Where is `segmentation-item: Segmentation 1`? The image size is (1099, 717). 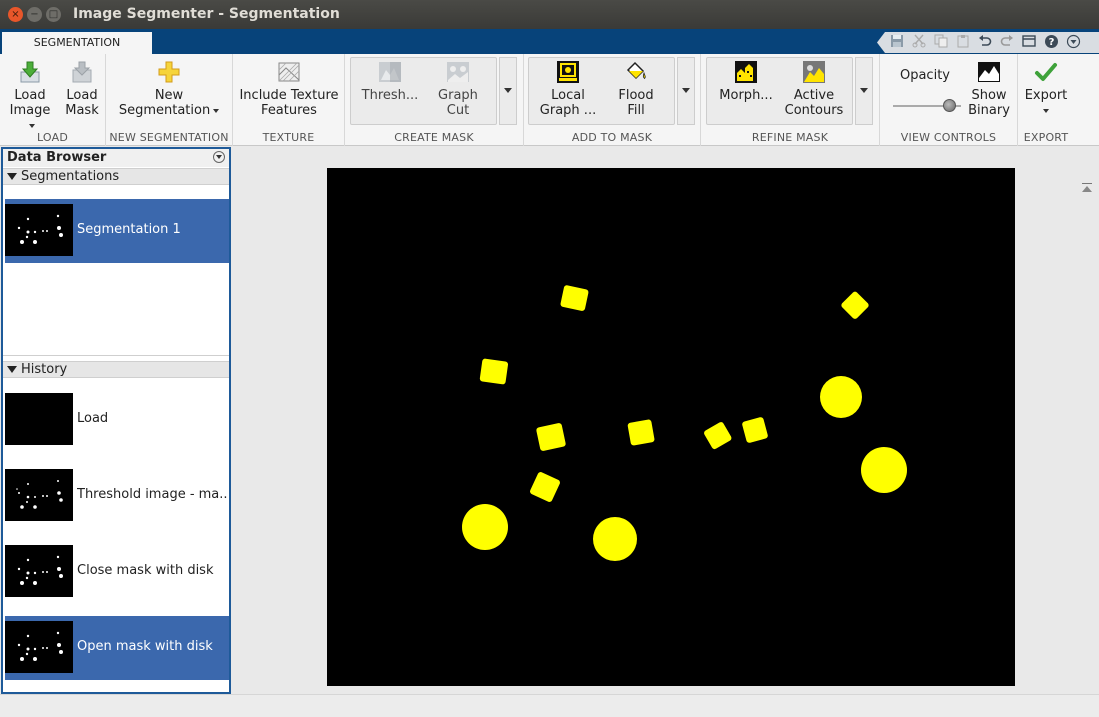
segmentation-item: Segmentation 1 is located at coordinates (117, 231).